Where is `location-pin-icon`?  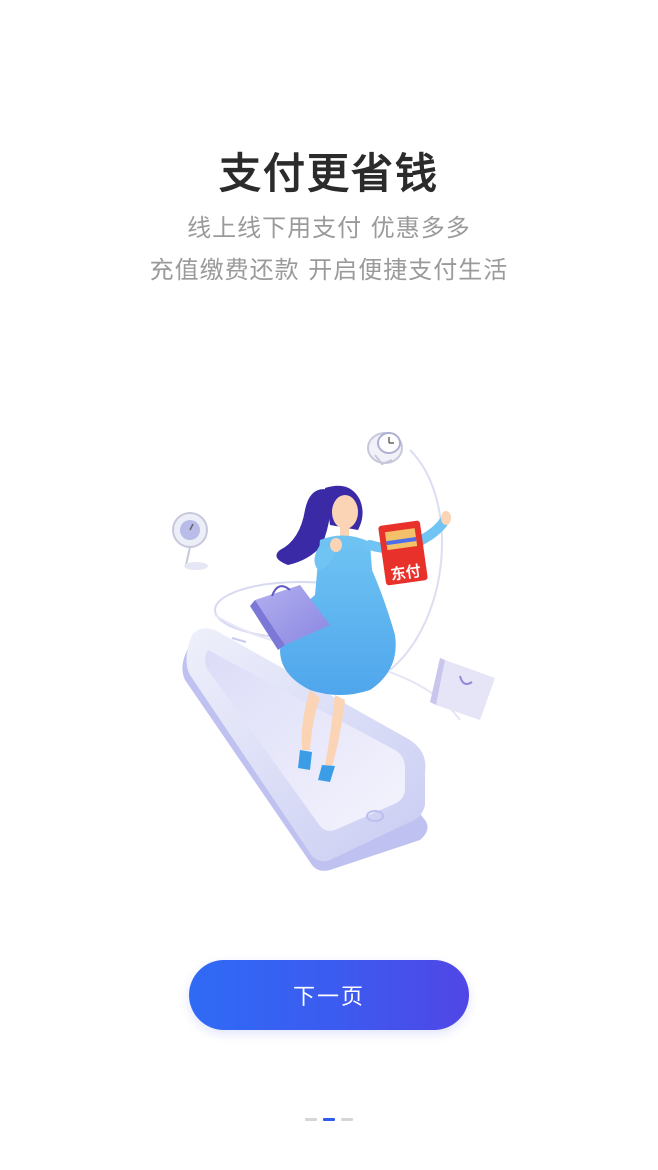
location-pin-icon is located at coordinates (190, 541).